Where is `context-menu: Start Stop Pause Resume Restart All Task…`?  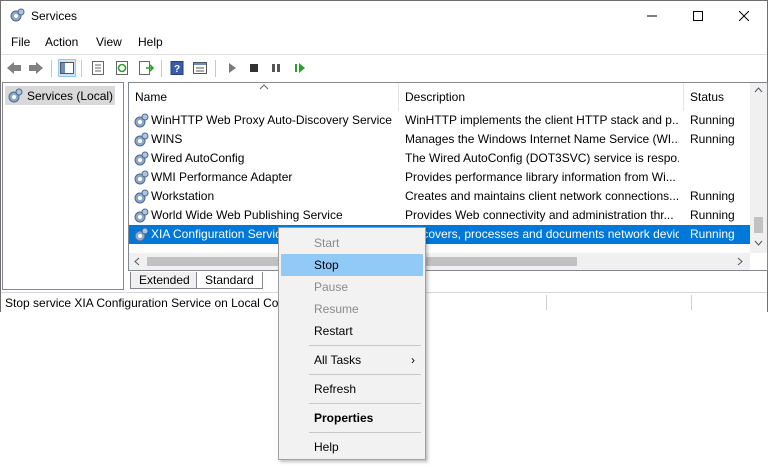 context-menu: Start Stop Pause Resume Restart All Task… is located at coordinates (352, 343).